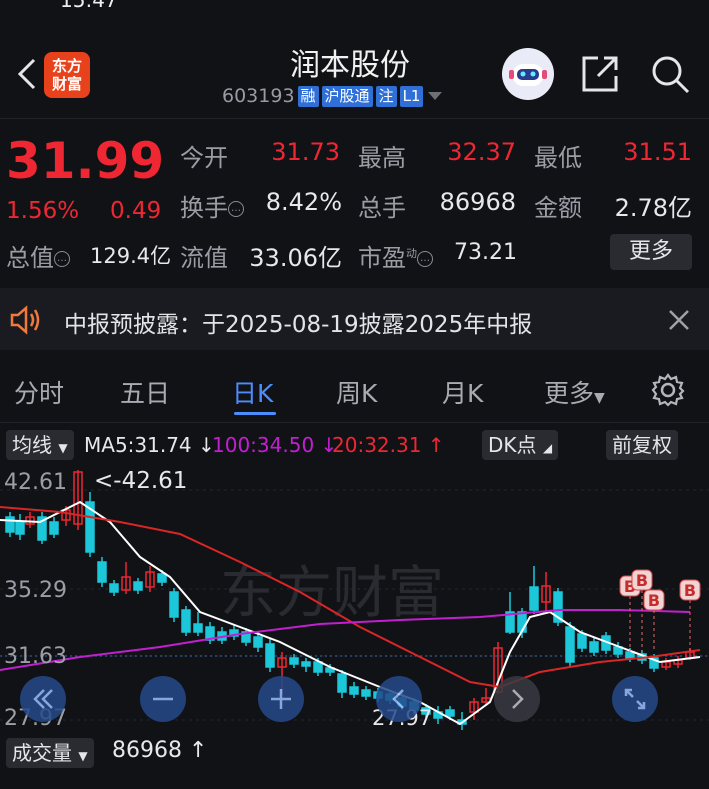 Image resolution: width=709 pixels, height=789 pixels. I want to click on ma20-label: 20:32.31 ↑, so click(388, 445).